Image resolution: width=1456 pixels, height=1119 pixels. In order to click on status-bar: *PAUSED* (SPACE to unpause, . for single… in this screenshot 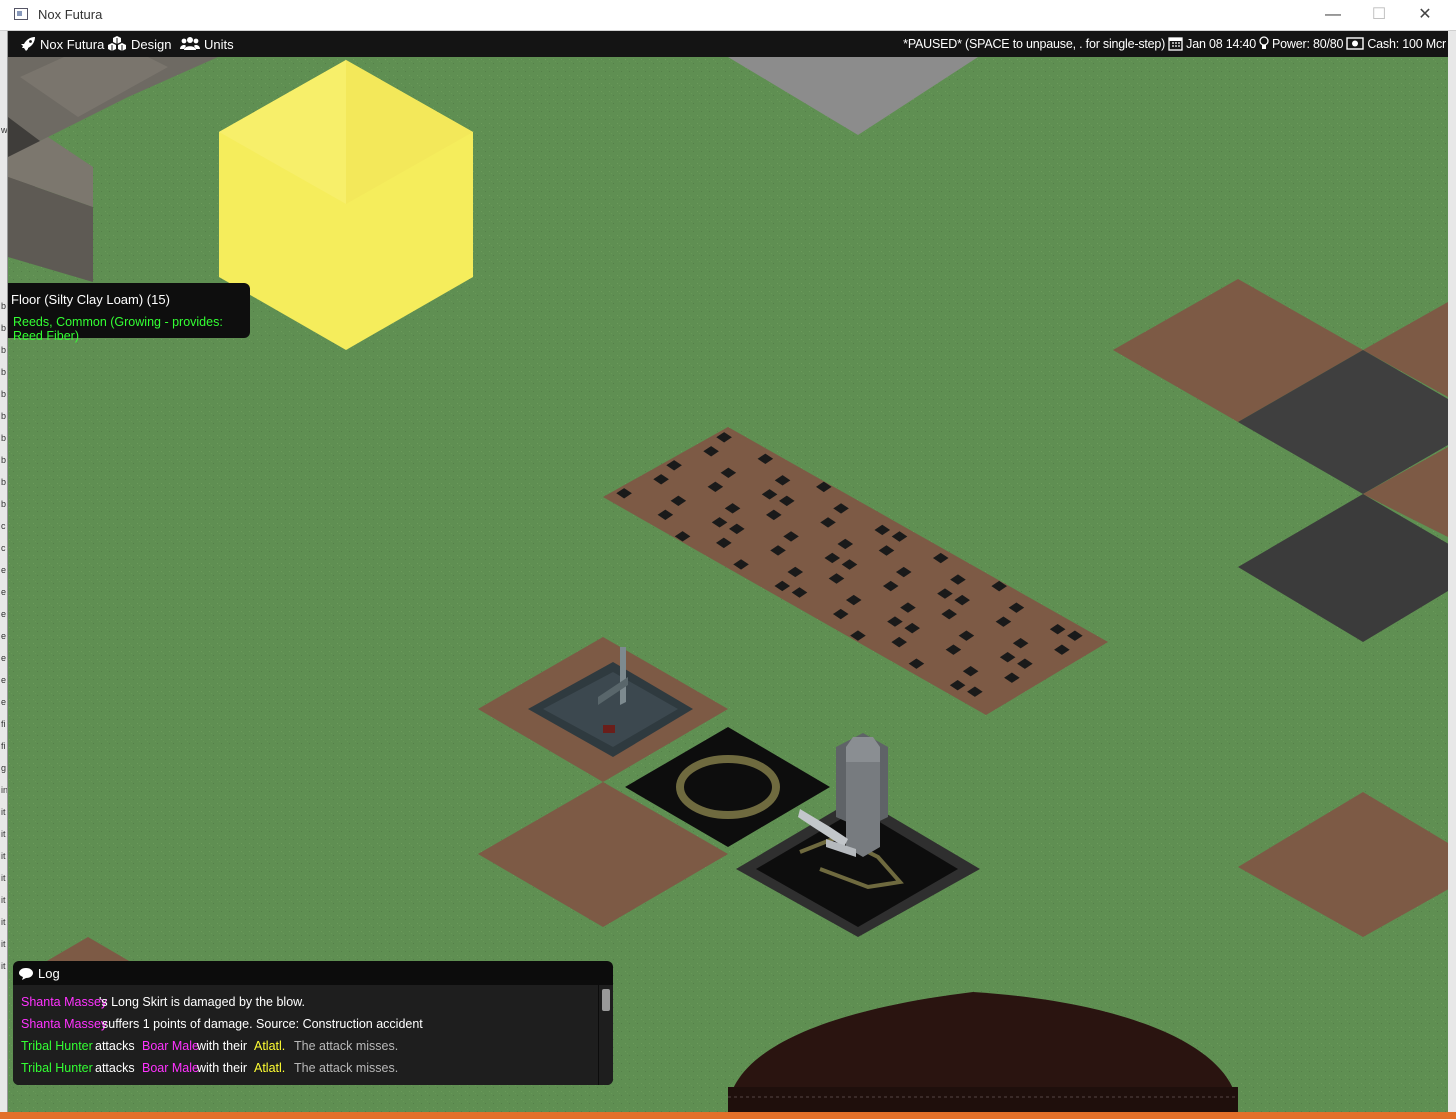, I will do `click(1174, 43)`.